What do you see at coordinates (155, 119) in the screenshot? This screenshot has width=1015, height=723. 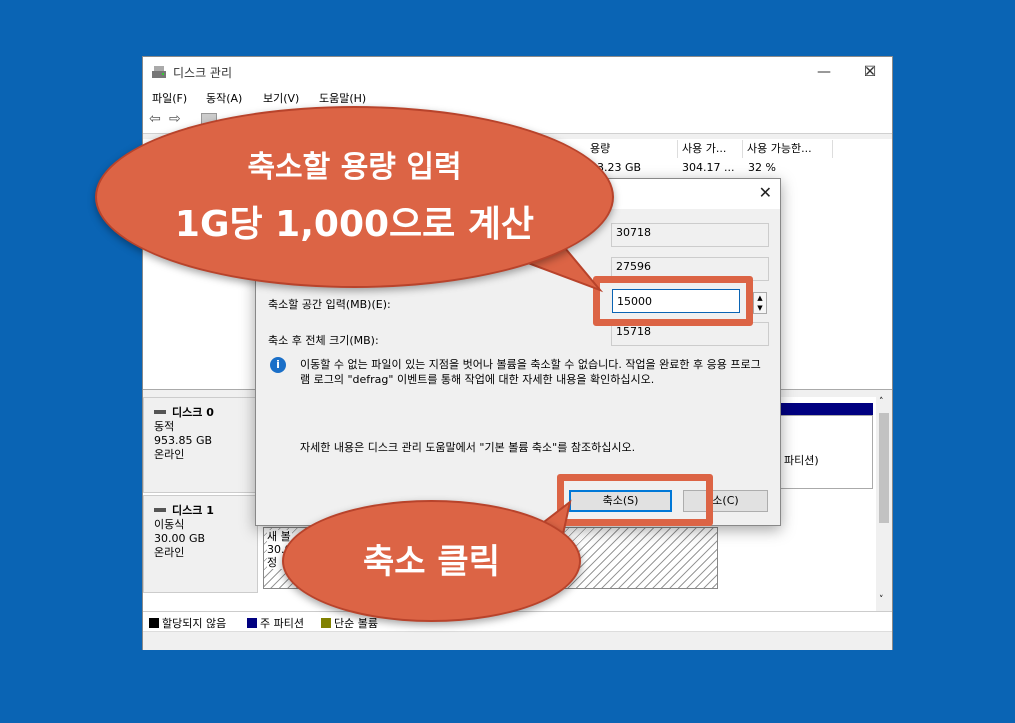 I see `back-arrow-icon: ⇦` at bounding box center [155, 119].